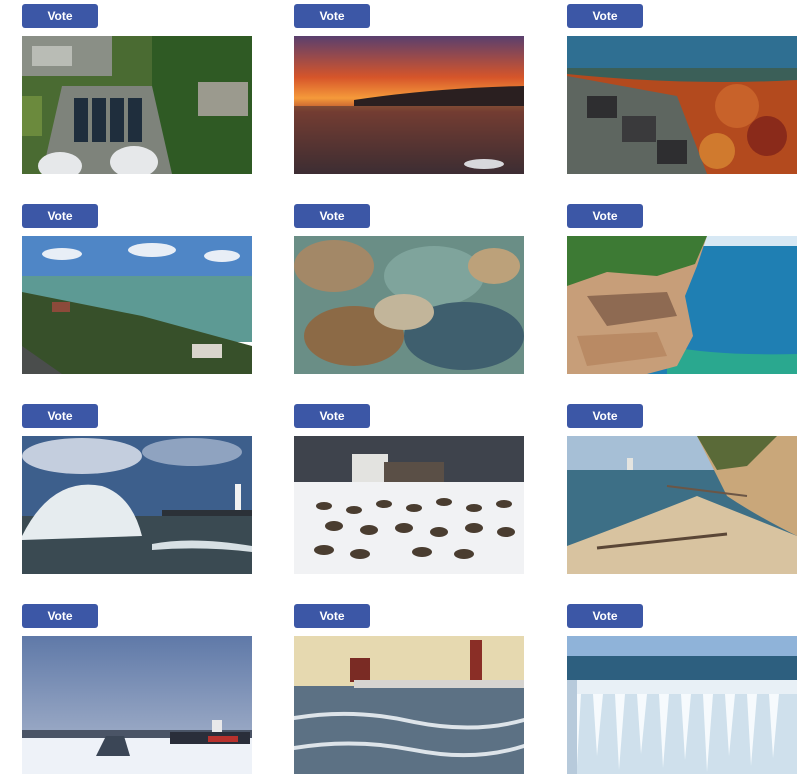 The width and height of the screenshot is (804, 776). Describe the element at coordinates (409, 705) in the screenshot. I see `lighthouse-pier-winter-photo` at that location.